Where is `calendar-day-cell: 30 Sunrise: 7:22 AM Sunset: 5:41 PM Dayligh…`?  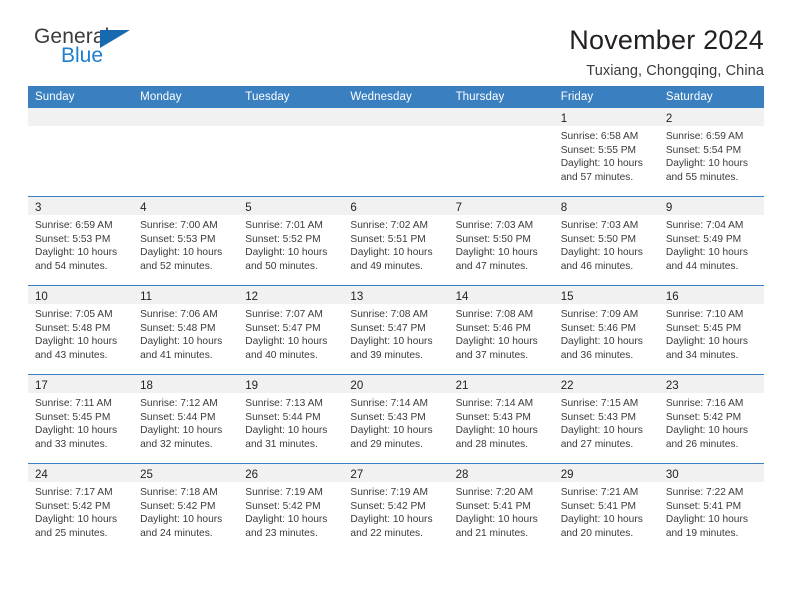 calendar-day-cell: 30 Sunrise: 7:22 AM Sunset: 5:41 PM Dayligh… is located at coordinates (711, 507).